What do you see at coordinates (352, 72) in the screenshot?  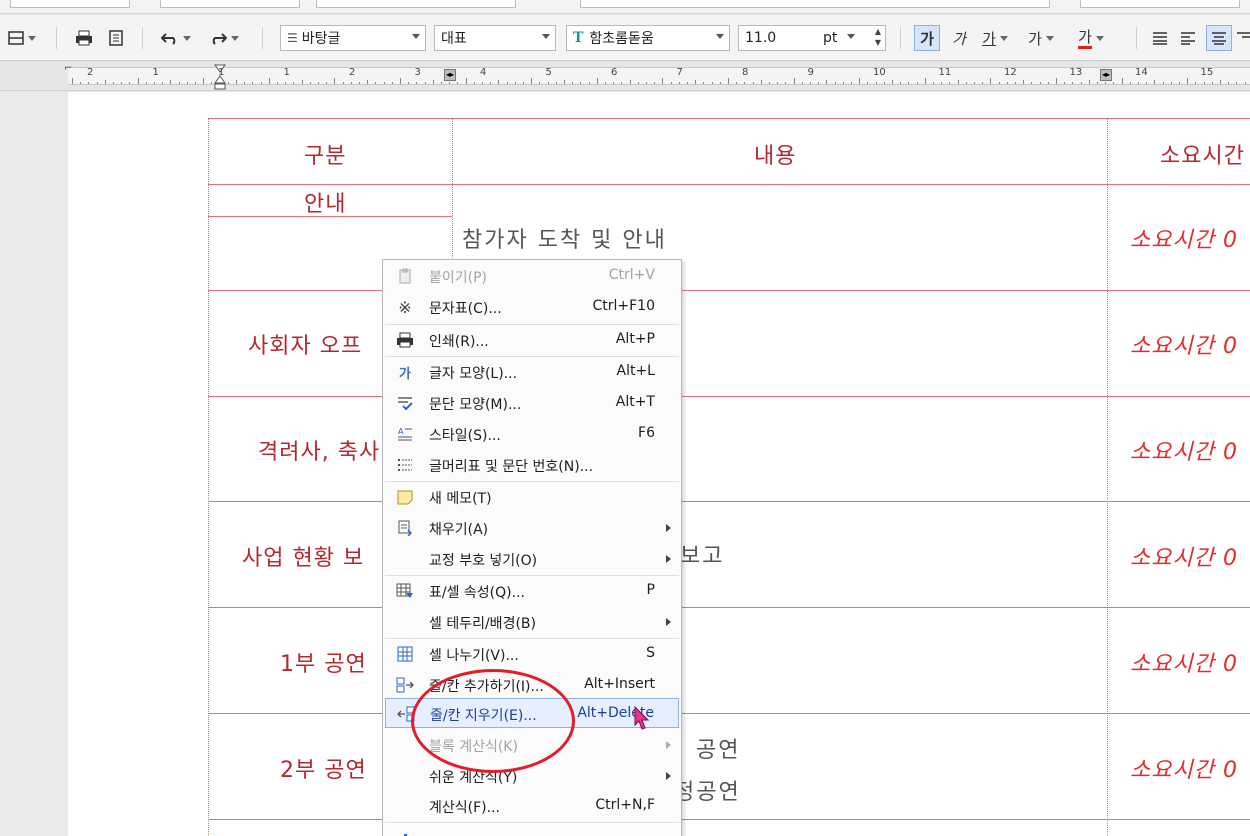 I see `ruler-number: 2` at bounding box center [352, 72].